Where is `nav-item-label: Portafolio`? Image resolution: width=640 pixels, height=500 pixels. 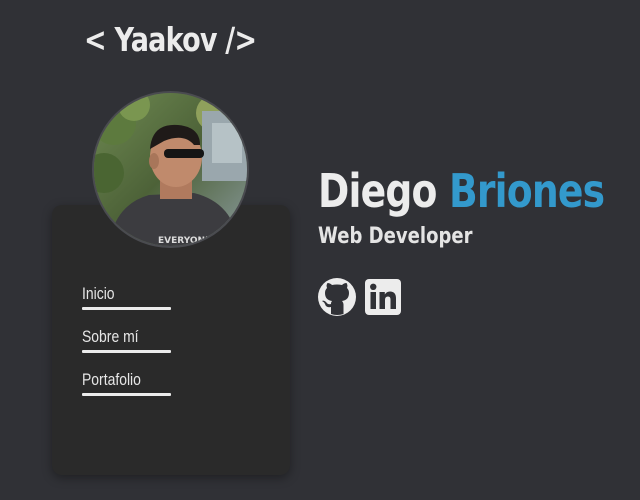 nav-item-label: Portafolio is located at coordinates (111, 379).